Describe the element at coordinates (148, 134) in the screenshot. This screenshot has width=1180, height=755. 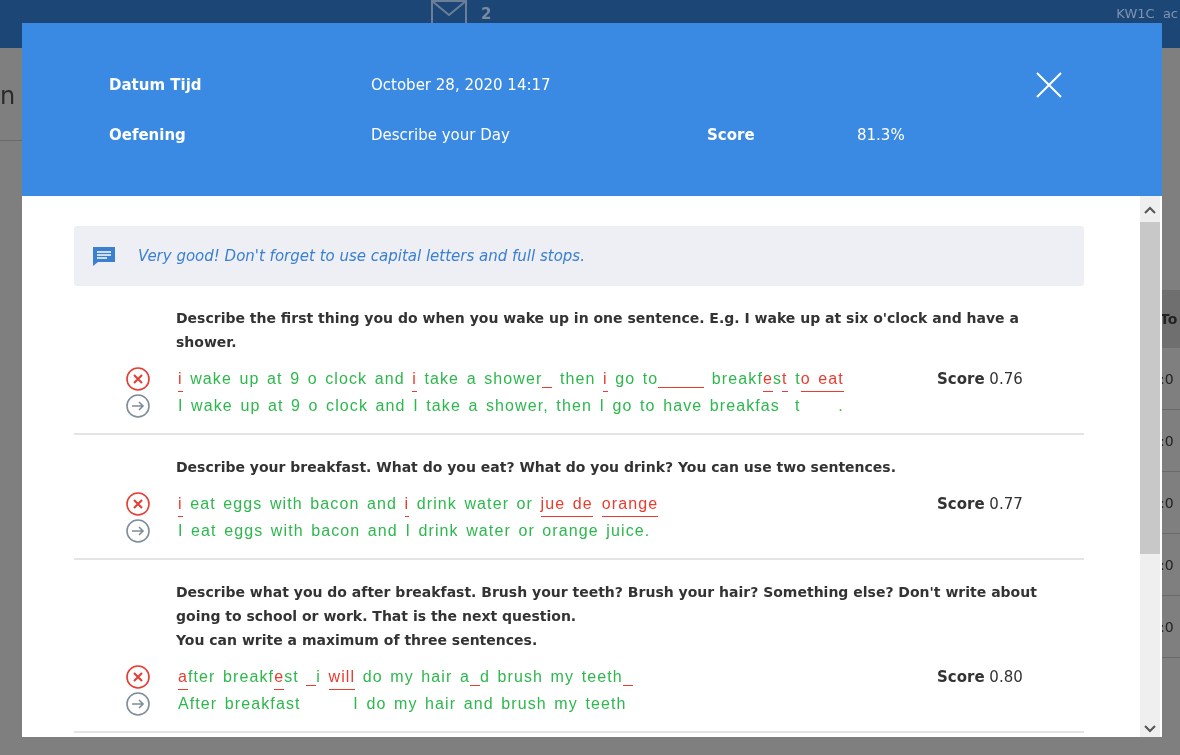
I see `field-label: Oefening` at that location.